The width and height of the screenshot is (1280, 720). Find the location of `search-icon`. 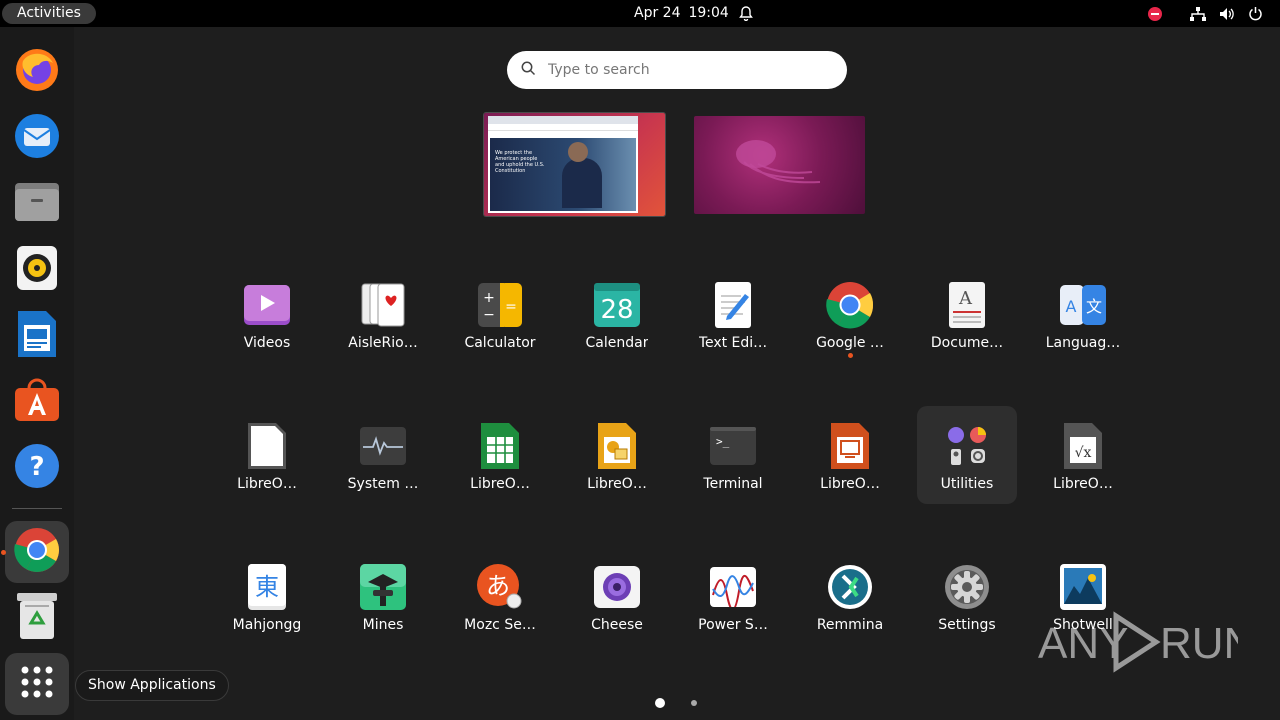

search-icon is located at coordinates (528, 70).